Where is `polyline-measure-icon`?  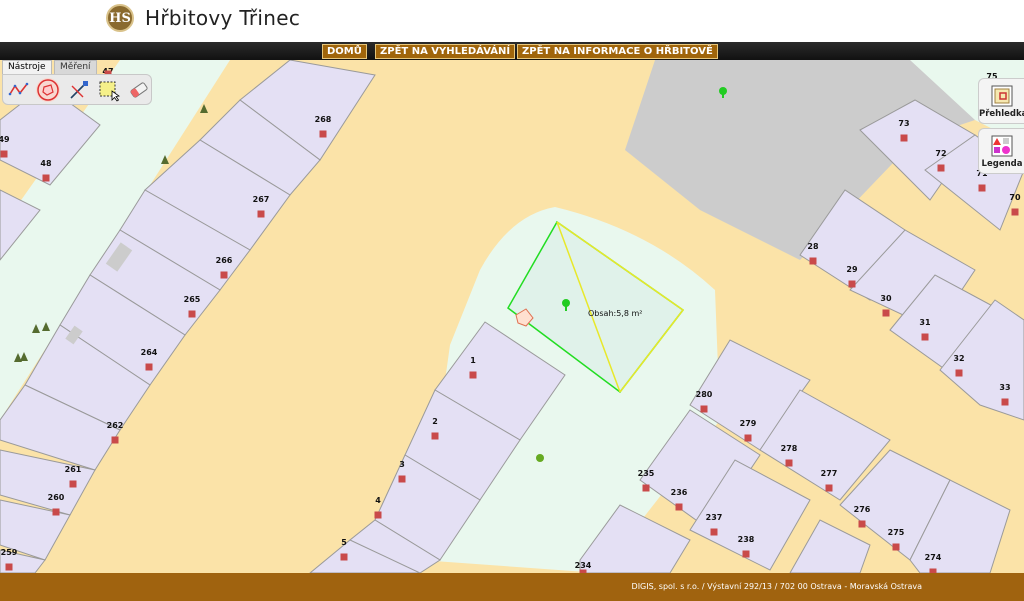
polyline-measure-icon is located at coordinates (19, 90).